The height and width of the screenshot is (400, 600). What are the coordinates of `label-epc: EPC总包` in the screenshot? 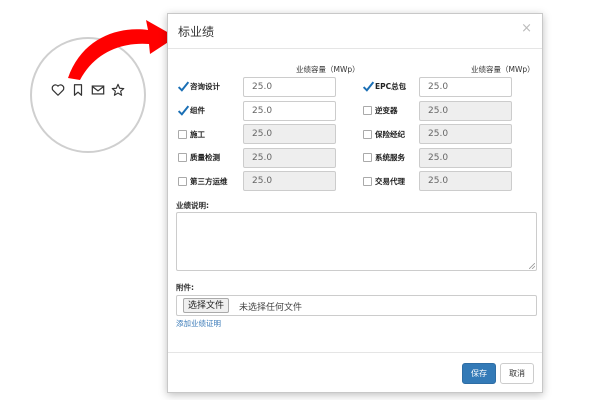 It's located at (391, 86).